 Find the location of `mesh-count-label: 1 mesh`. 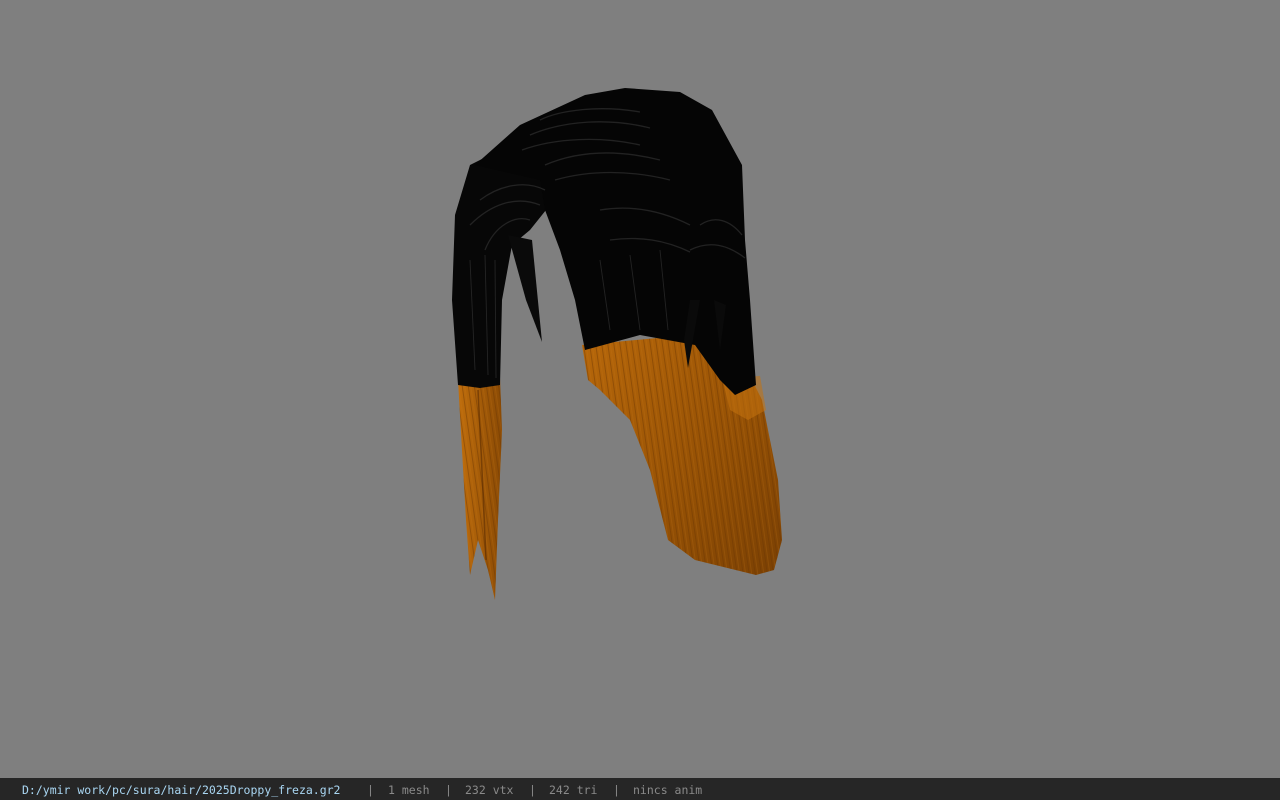

mesh-count-label: 1 mesh is located at coordinates (409, 790).